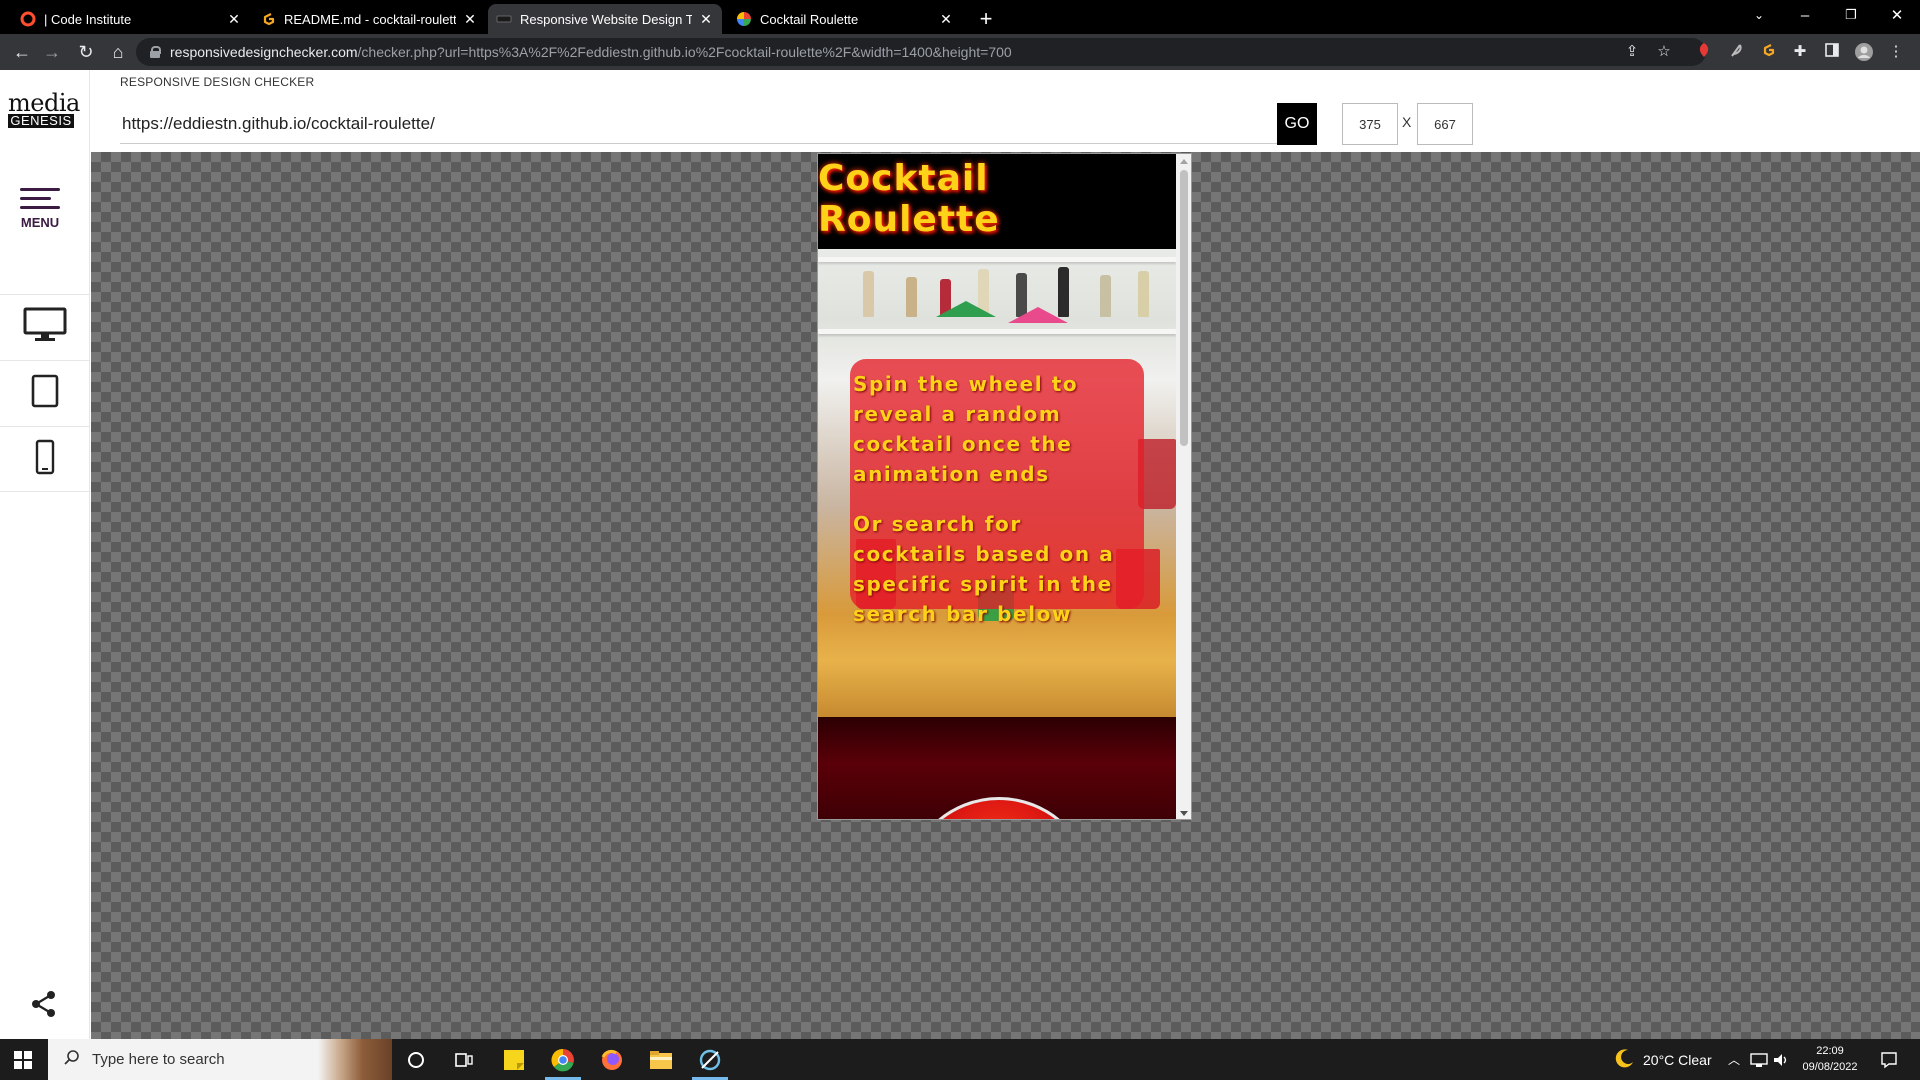 The image size is (1920, 1080). What do you see at coordinates (1184, 813) in the screenshot?
I see `scroll-down-arrow-icon` at bounding box center [1184, 813].